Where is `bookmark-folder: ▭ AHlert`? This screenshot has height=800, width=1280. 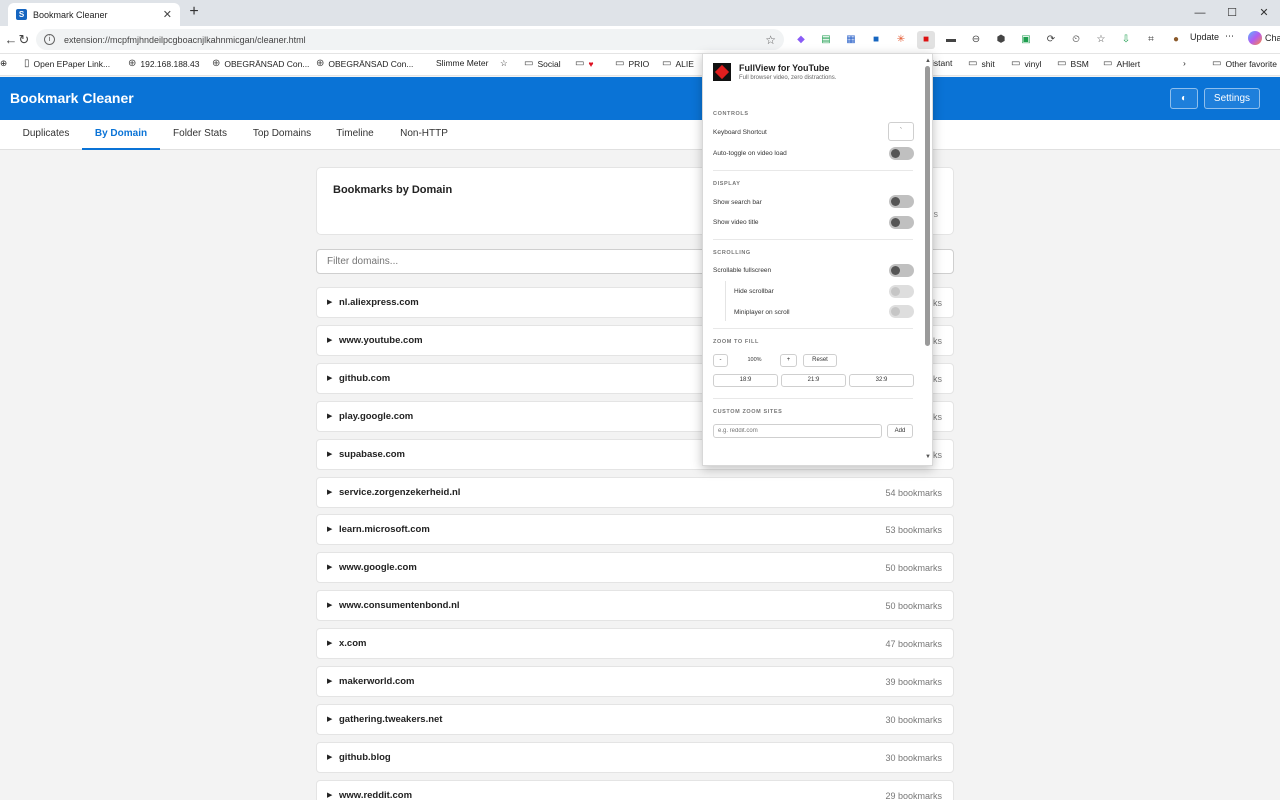 bookmark-folder: ▭ AHlert is located at coordinates (1121, 63).